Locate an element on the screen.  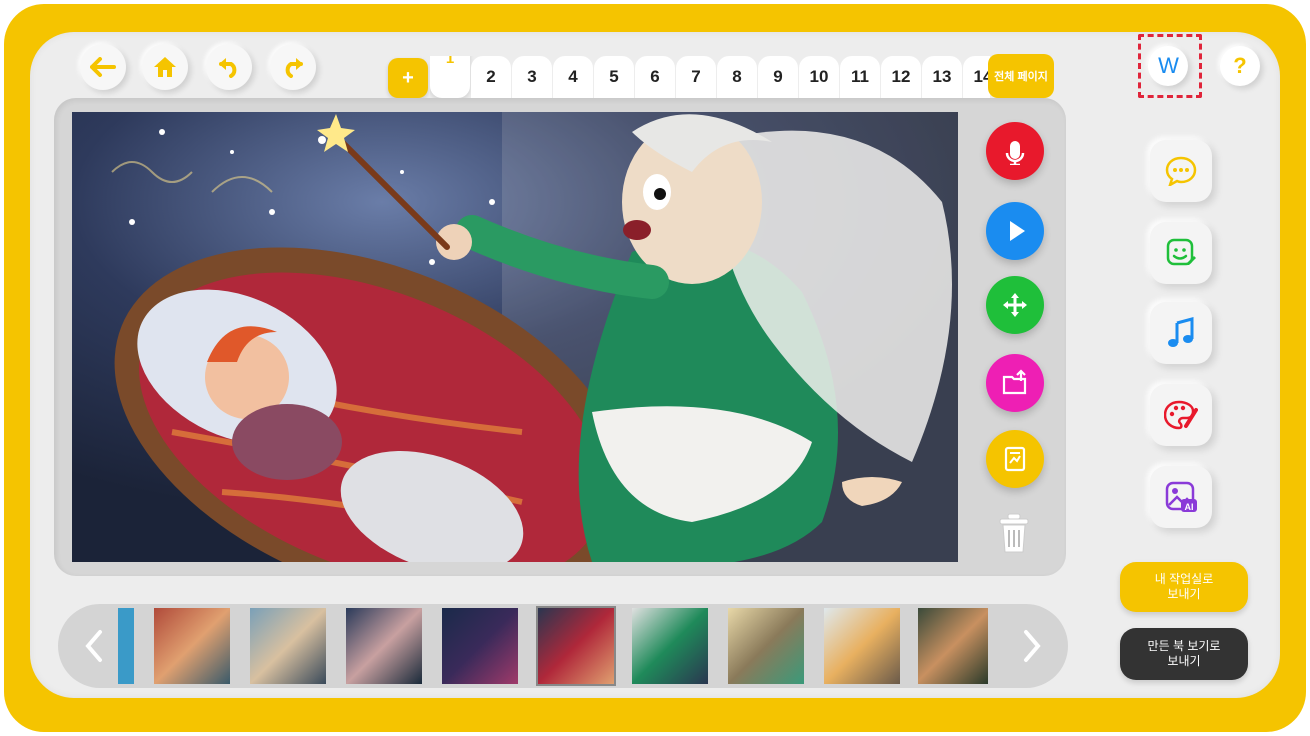
page-tab-12: 12 is located at coordinates (901, 77).